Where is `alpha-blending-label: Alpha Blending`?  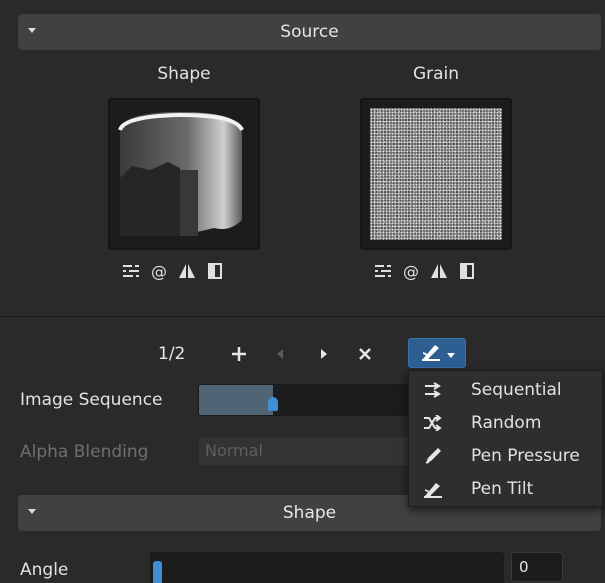 alpha-blending-label: Alpha Blending is located at coordinates (84, 452).